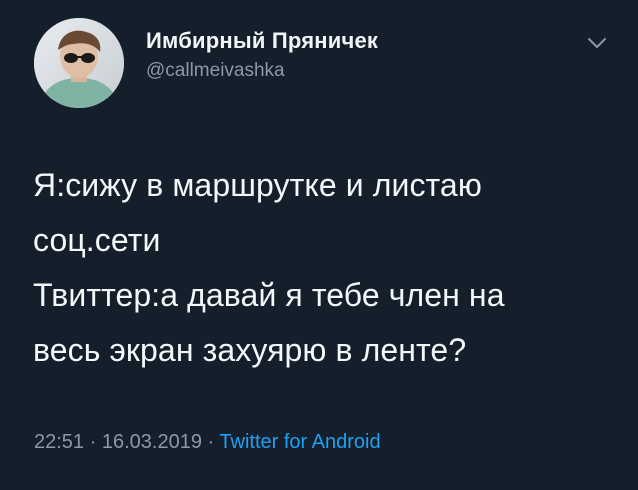 This screenshot has width=638, height=490. Describe the element at coordinates (262, 41) in the screenshot. I see `author-display-name: Имбирный Пряничек` at that location.